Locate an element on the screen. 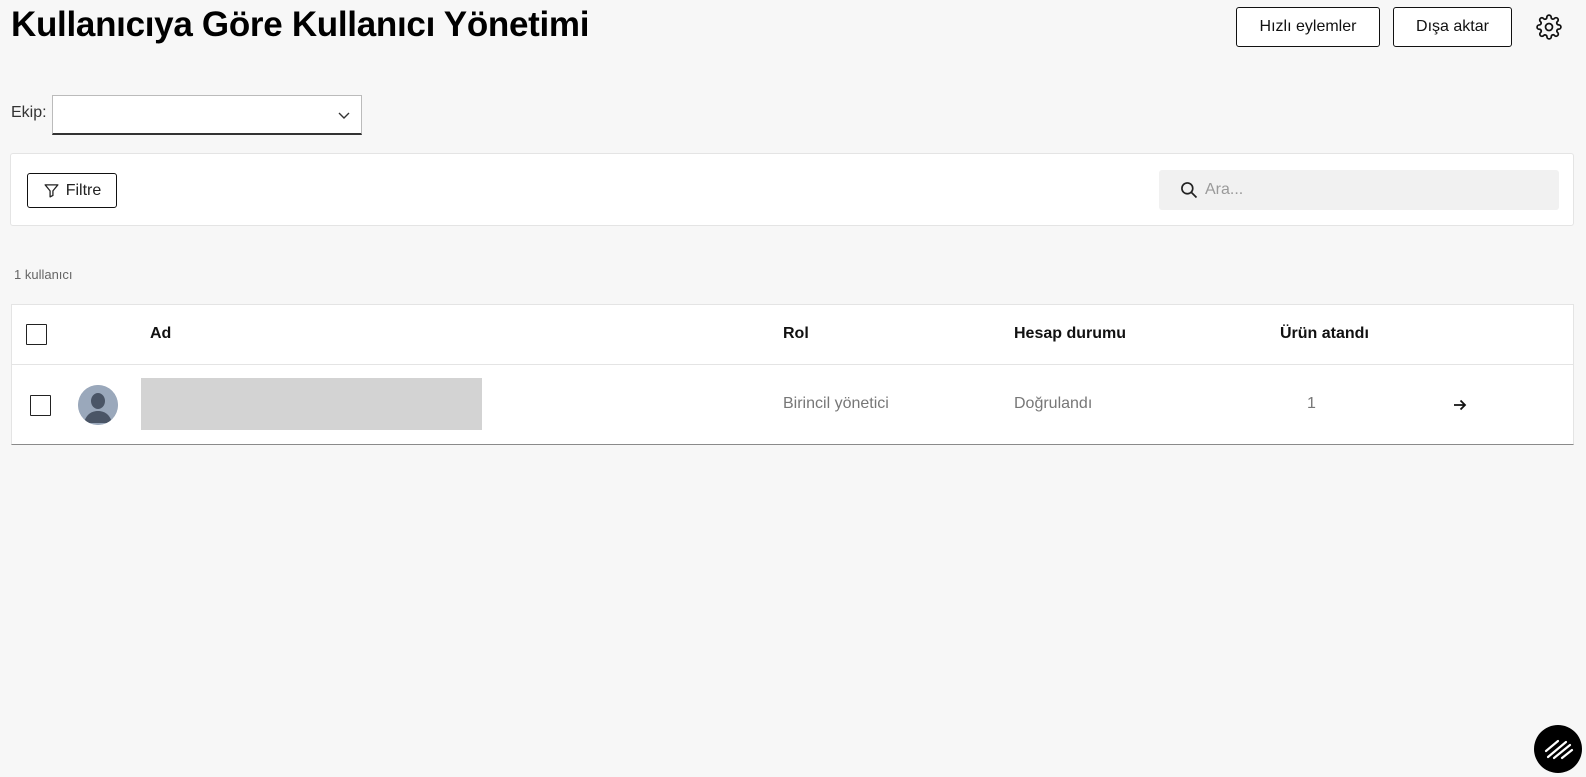  funnel-icon is located at coordinates (51, 191).